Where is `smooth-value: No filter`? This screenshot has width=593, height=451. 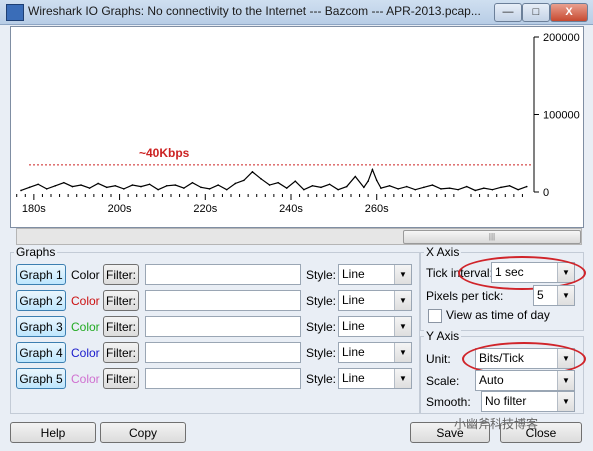
smooth-value: No filter is located at coordinates (506, 401).